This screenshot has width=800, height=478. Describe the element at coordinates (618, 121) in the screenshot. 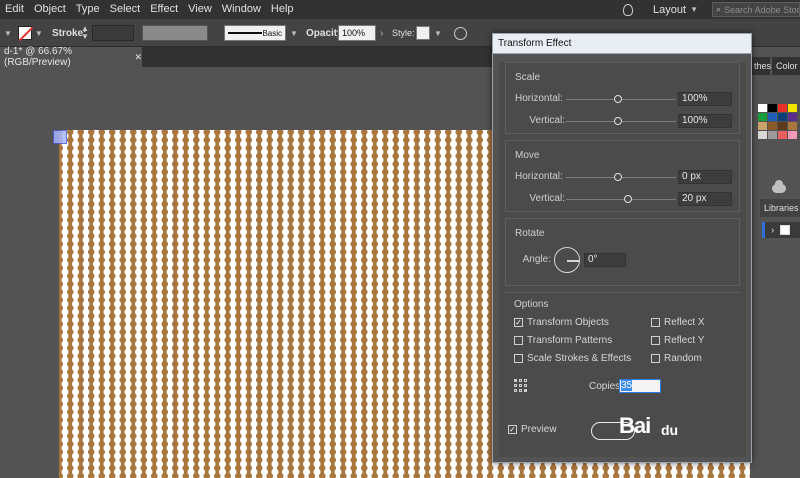

I see `scale-vertical-thumb` at that location.